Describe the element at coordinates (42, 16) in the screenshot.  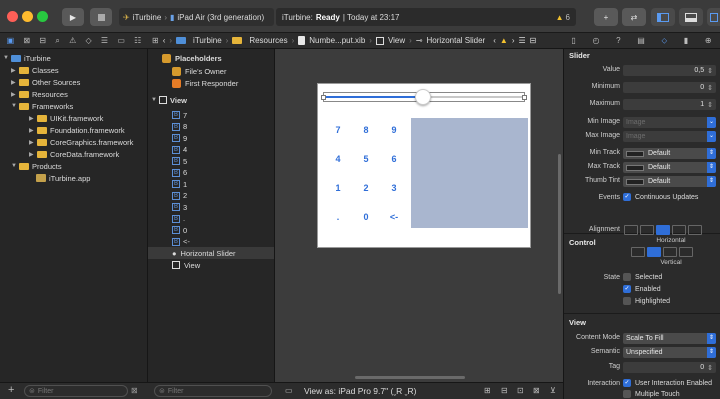
I see `zoom-window-button` at that location.